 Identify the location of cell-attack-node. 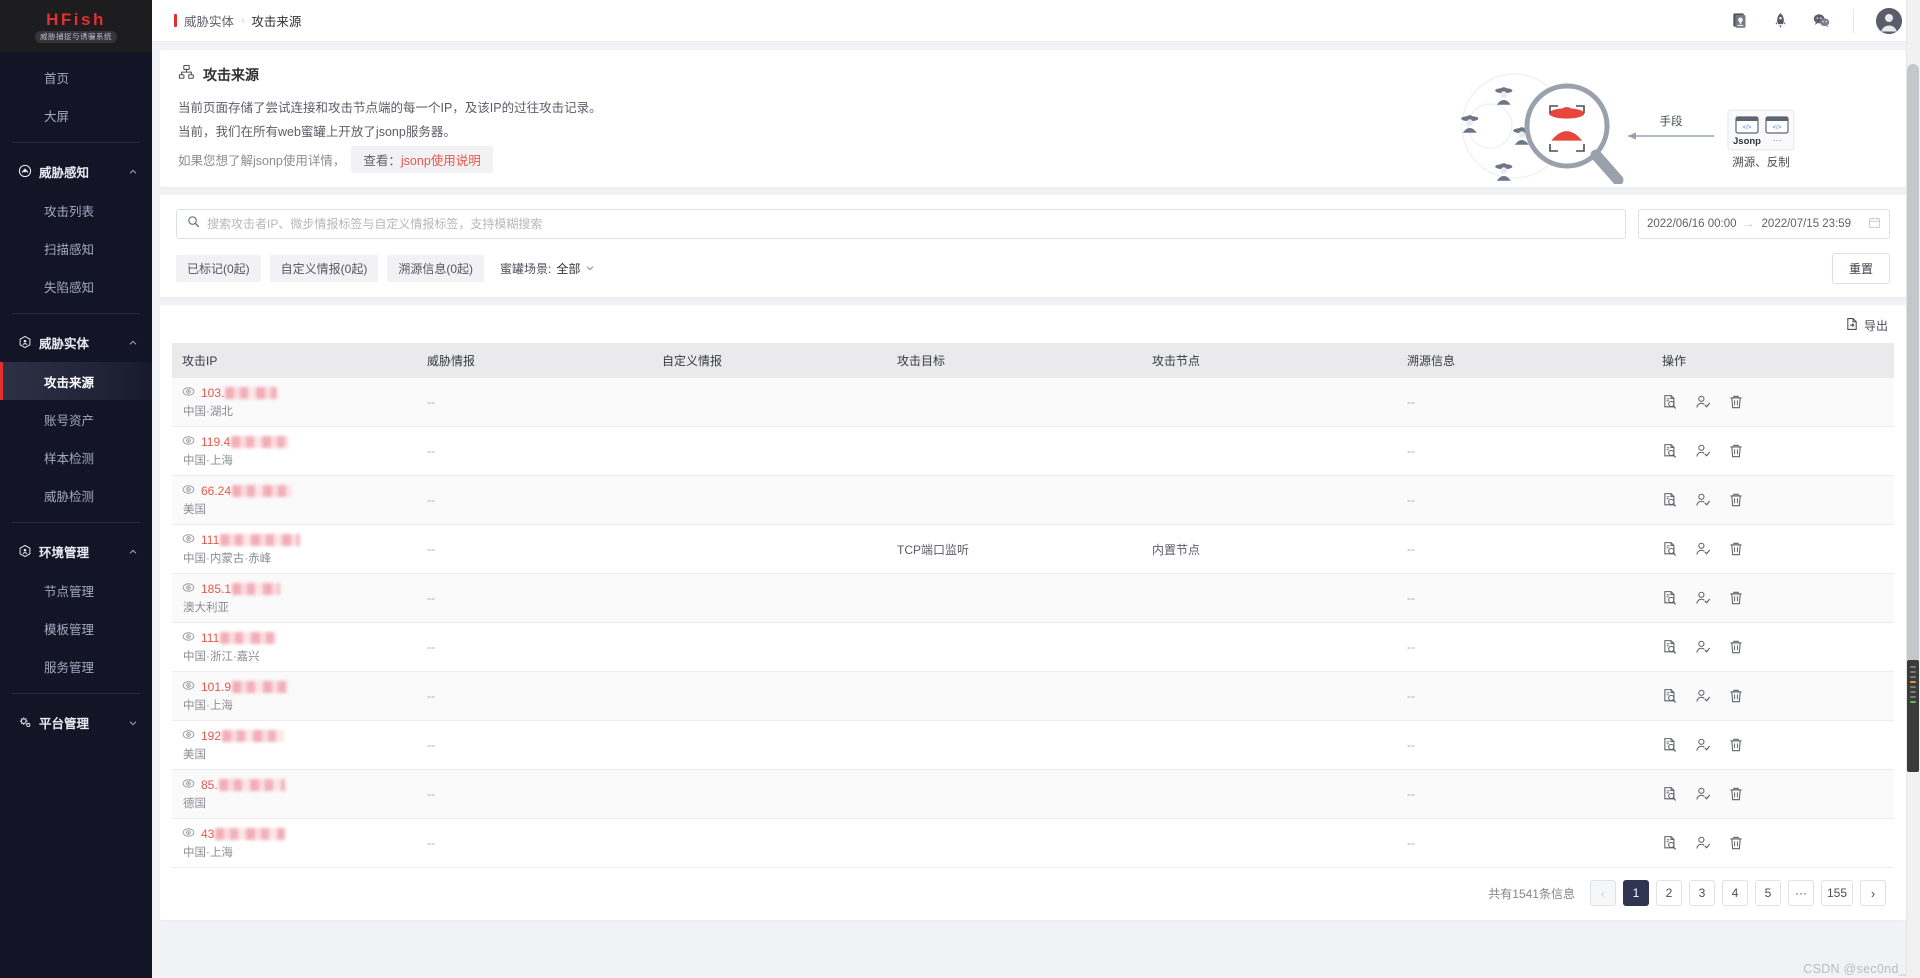
(1269, 500).